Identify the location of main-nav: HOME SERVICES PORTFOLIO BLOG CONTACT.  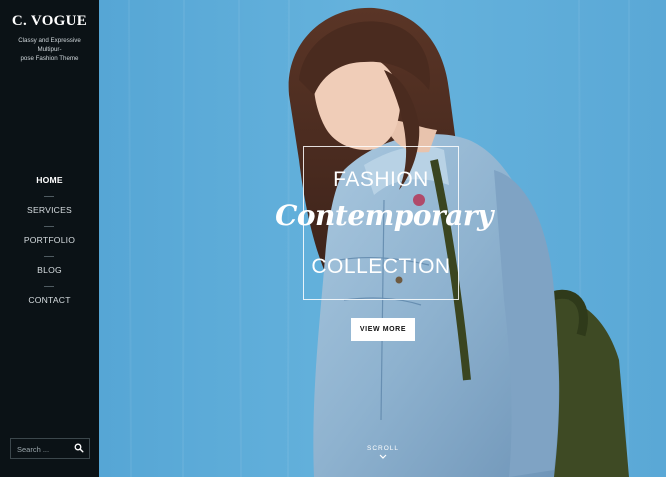
(49, 248).